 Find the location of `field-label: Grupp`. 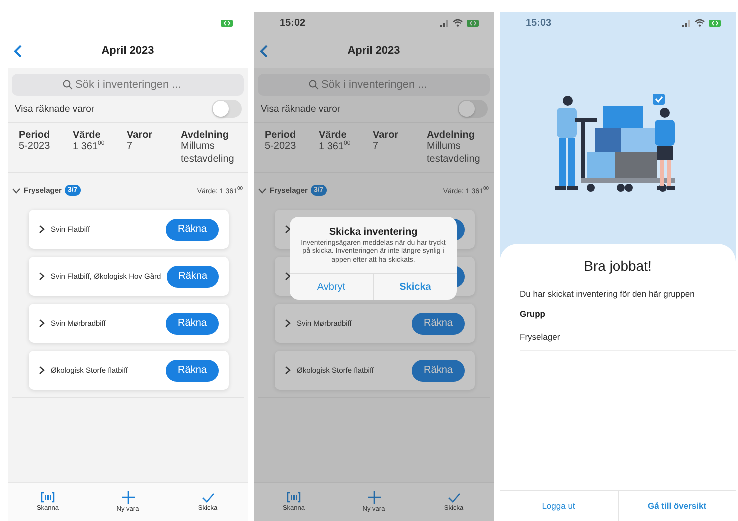

field-label: Grupp is located at coordinates (533, 314).